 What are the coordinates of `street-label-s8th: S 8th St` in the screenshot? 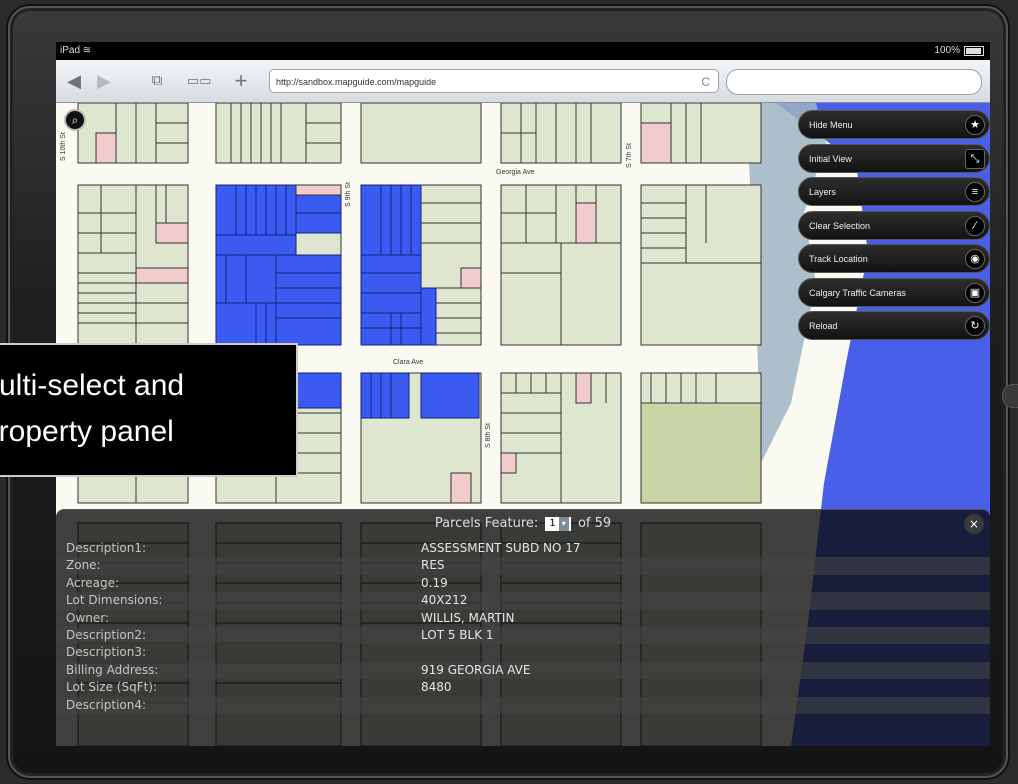 It's located at (488, 435).